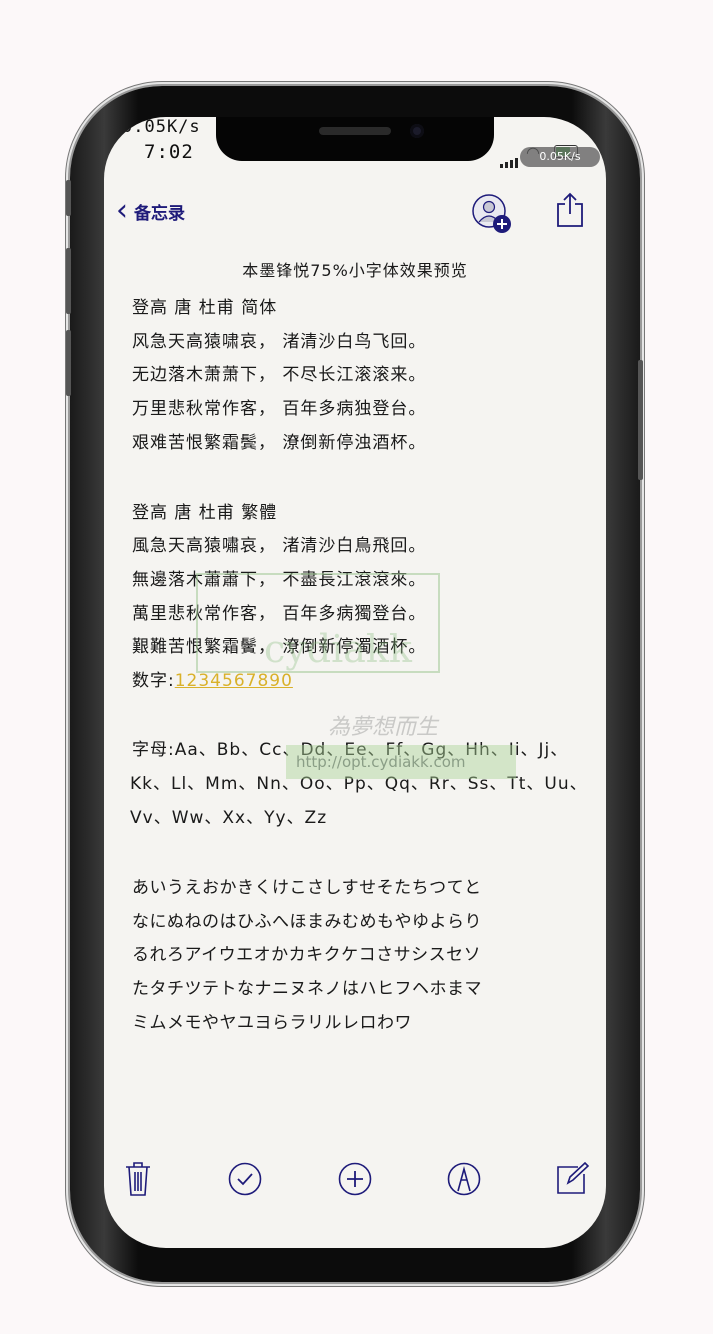 The width and height of the screenshot is (713, 1334). I want to click on watermark-calligraphy: 為夢想而生, so click(383, 727).